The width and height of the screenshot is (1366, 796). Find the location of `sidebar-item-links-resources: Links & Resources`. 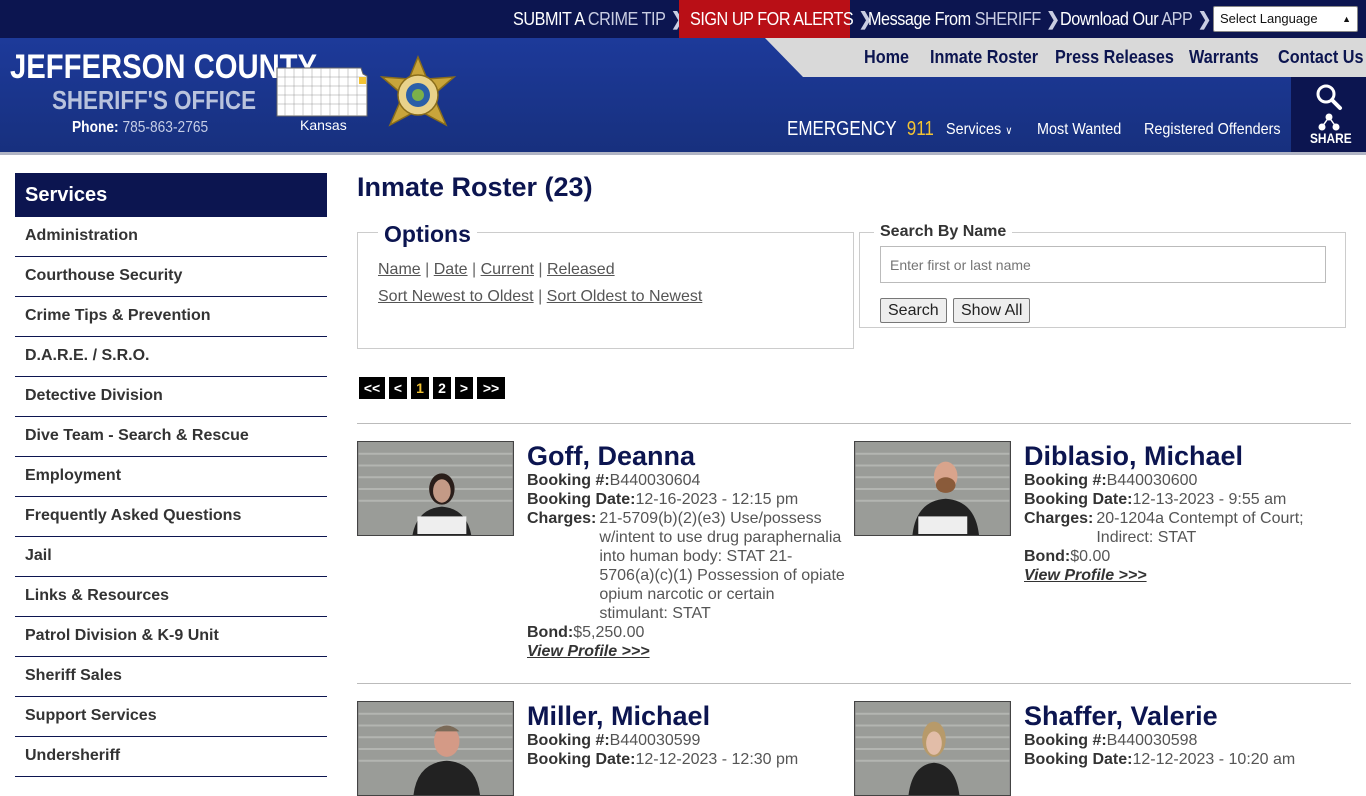

sidebar-item-links-resources: Links & Resources is located at coordinates (171, 597).